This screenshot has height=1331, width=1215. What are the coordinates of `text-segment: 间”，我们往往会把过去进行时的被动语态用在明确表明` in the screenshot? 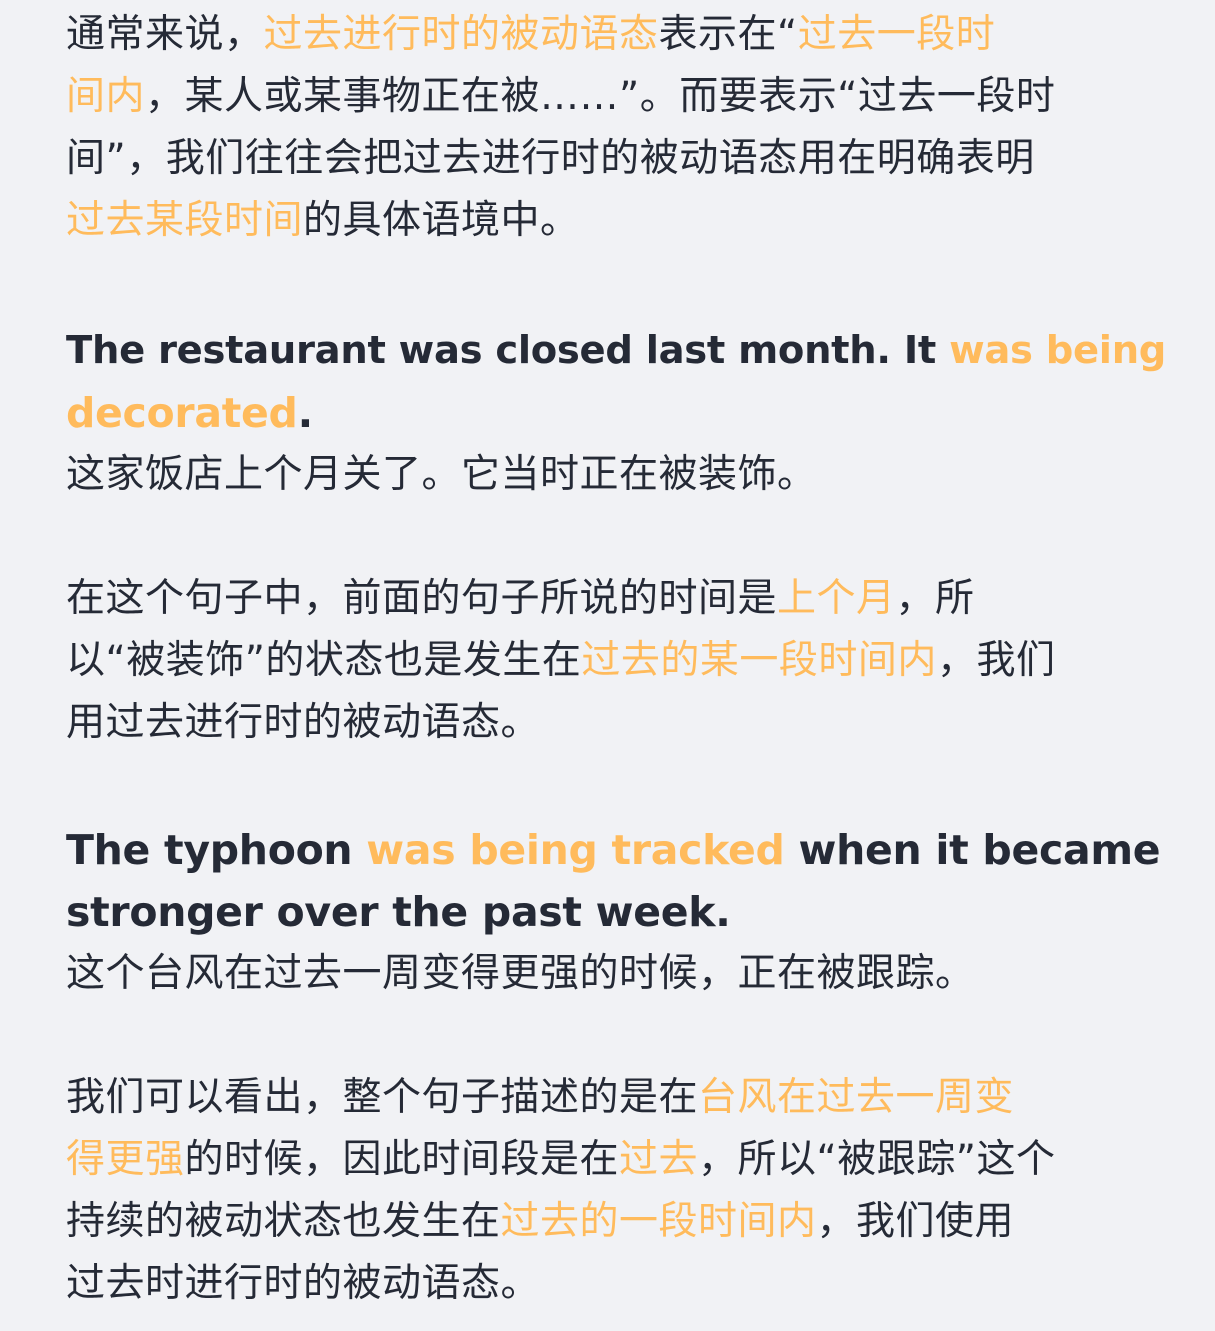 It's located at (550, 158).